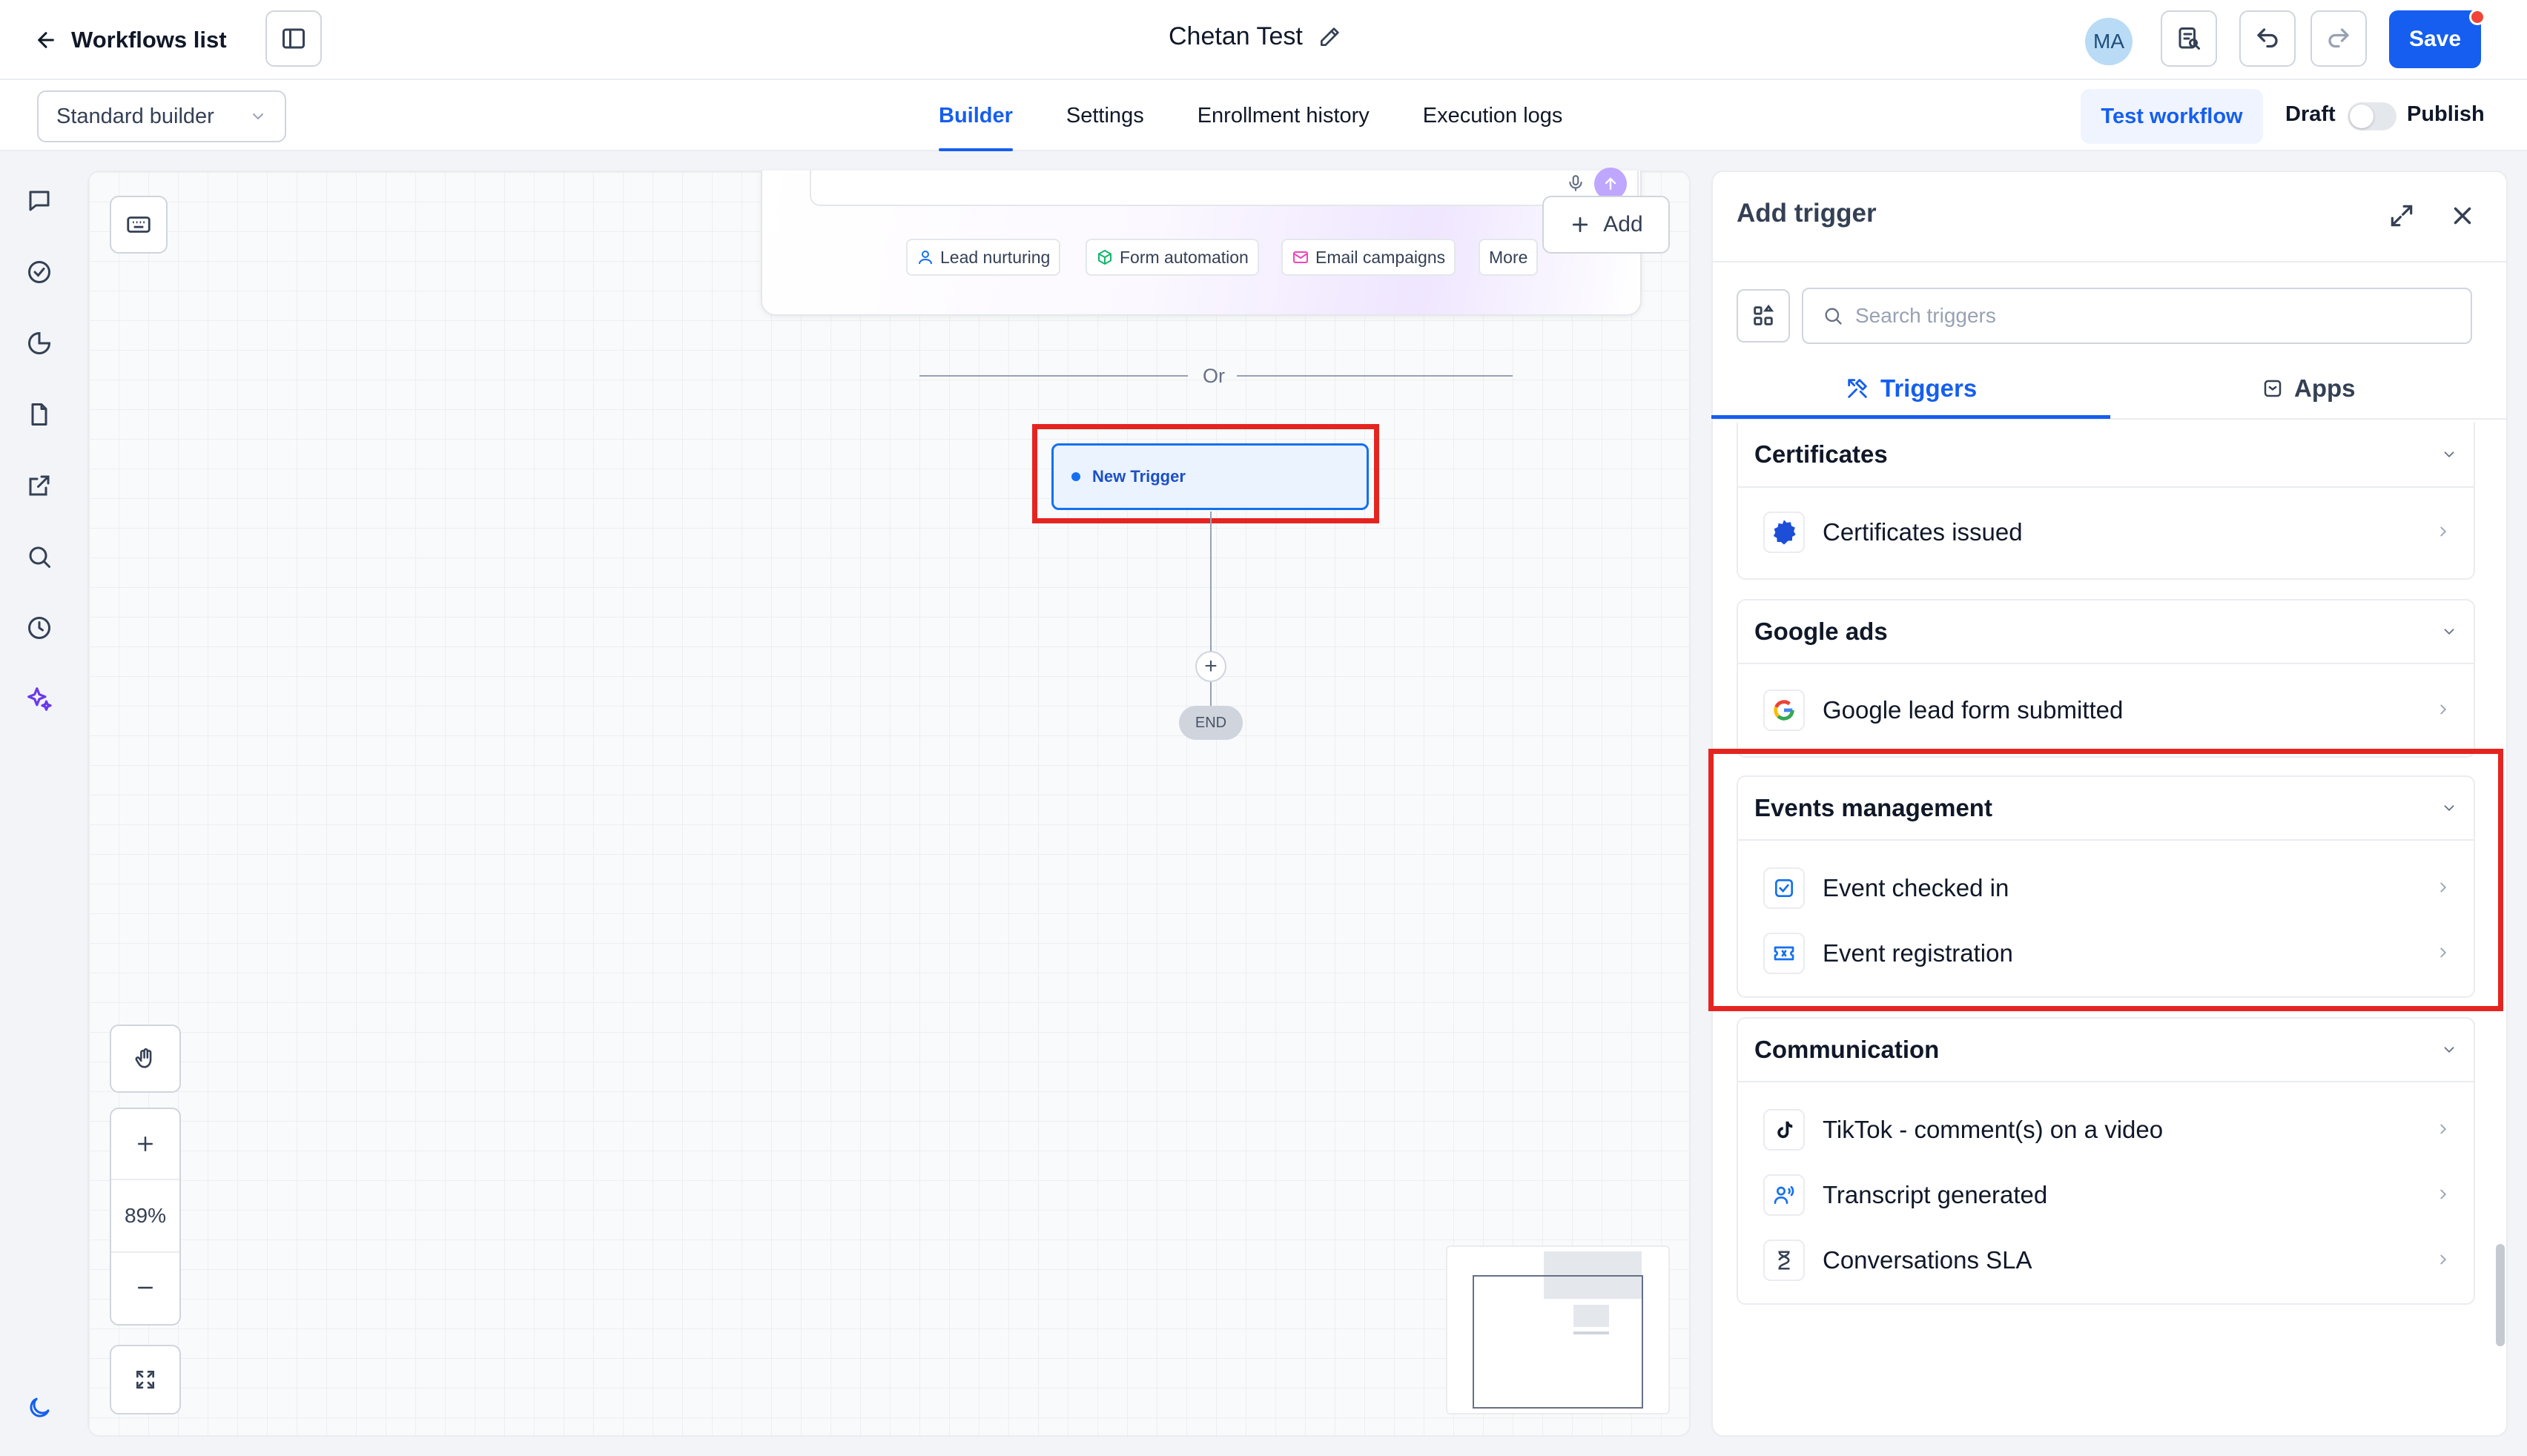  Describe the element at coordinates (1911, 417) in the screenshot. I see `active-tab-underline` at that location.